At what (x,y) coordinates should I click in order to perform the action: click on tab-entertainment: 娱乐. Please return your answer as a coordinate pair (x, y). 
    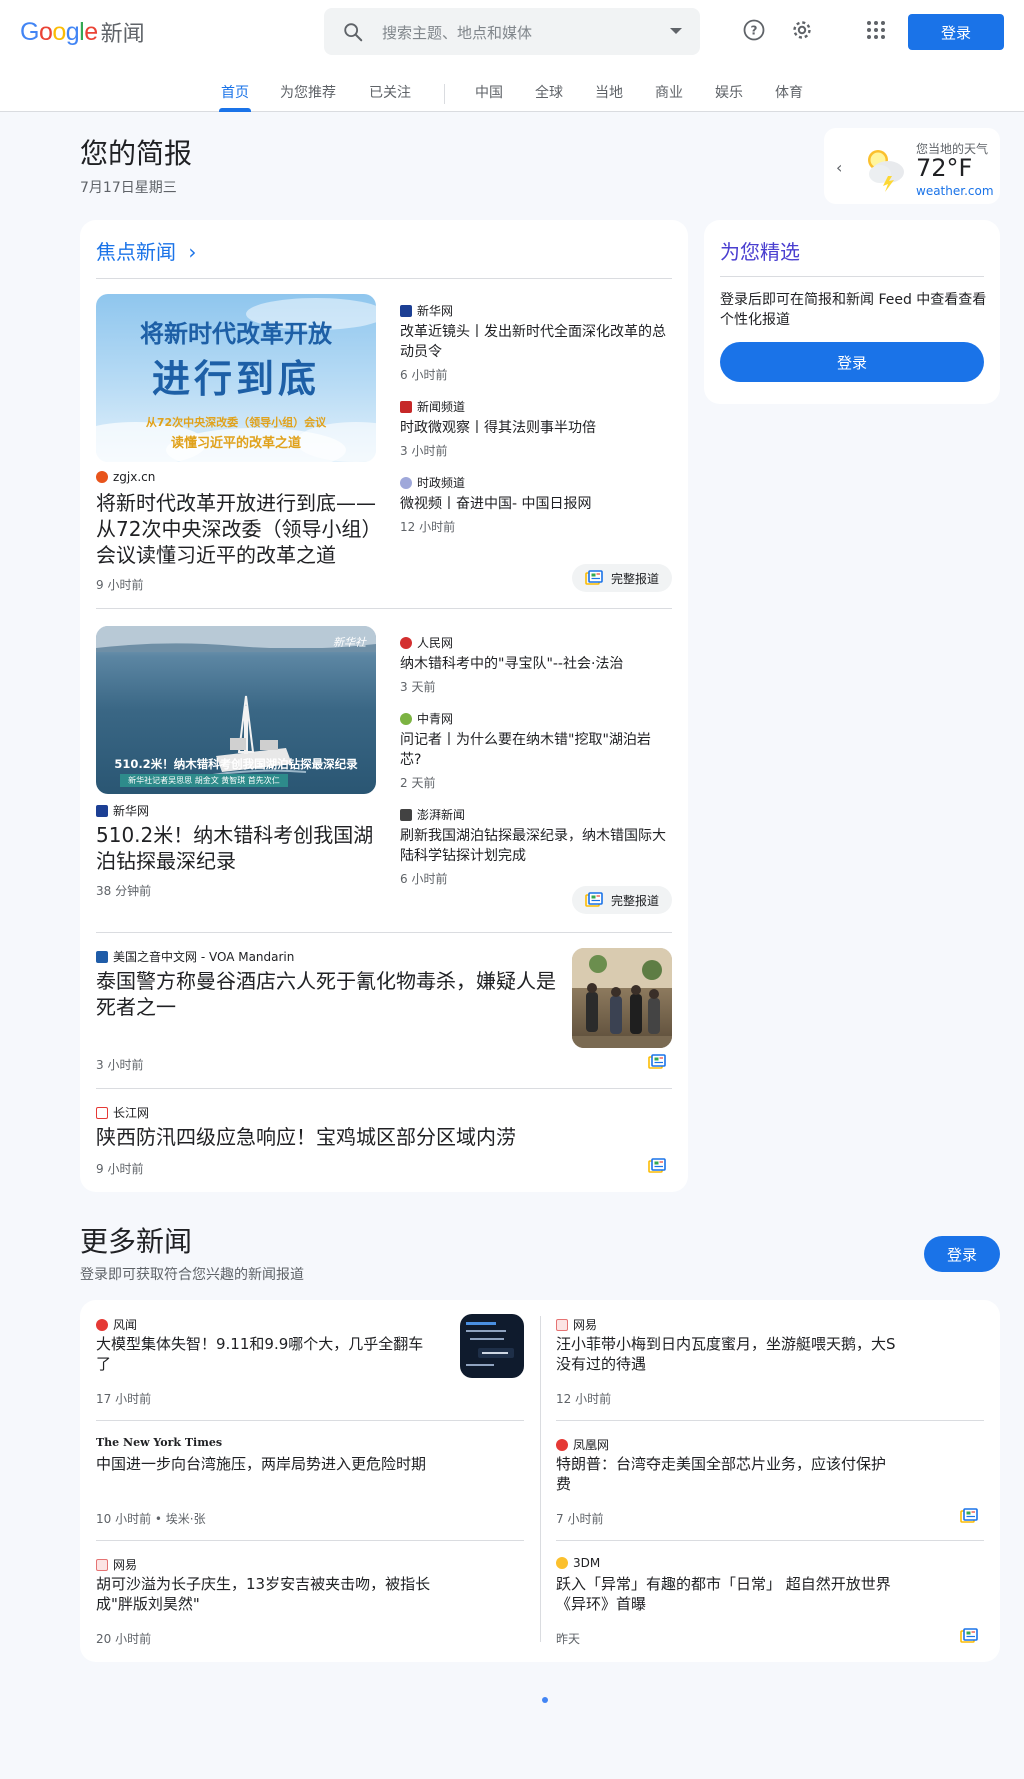
    Looking at the image, I should click on (729, 97).